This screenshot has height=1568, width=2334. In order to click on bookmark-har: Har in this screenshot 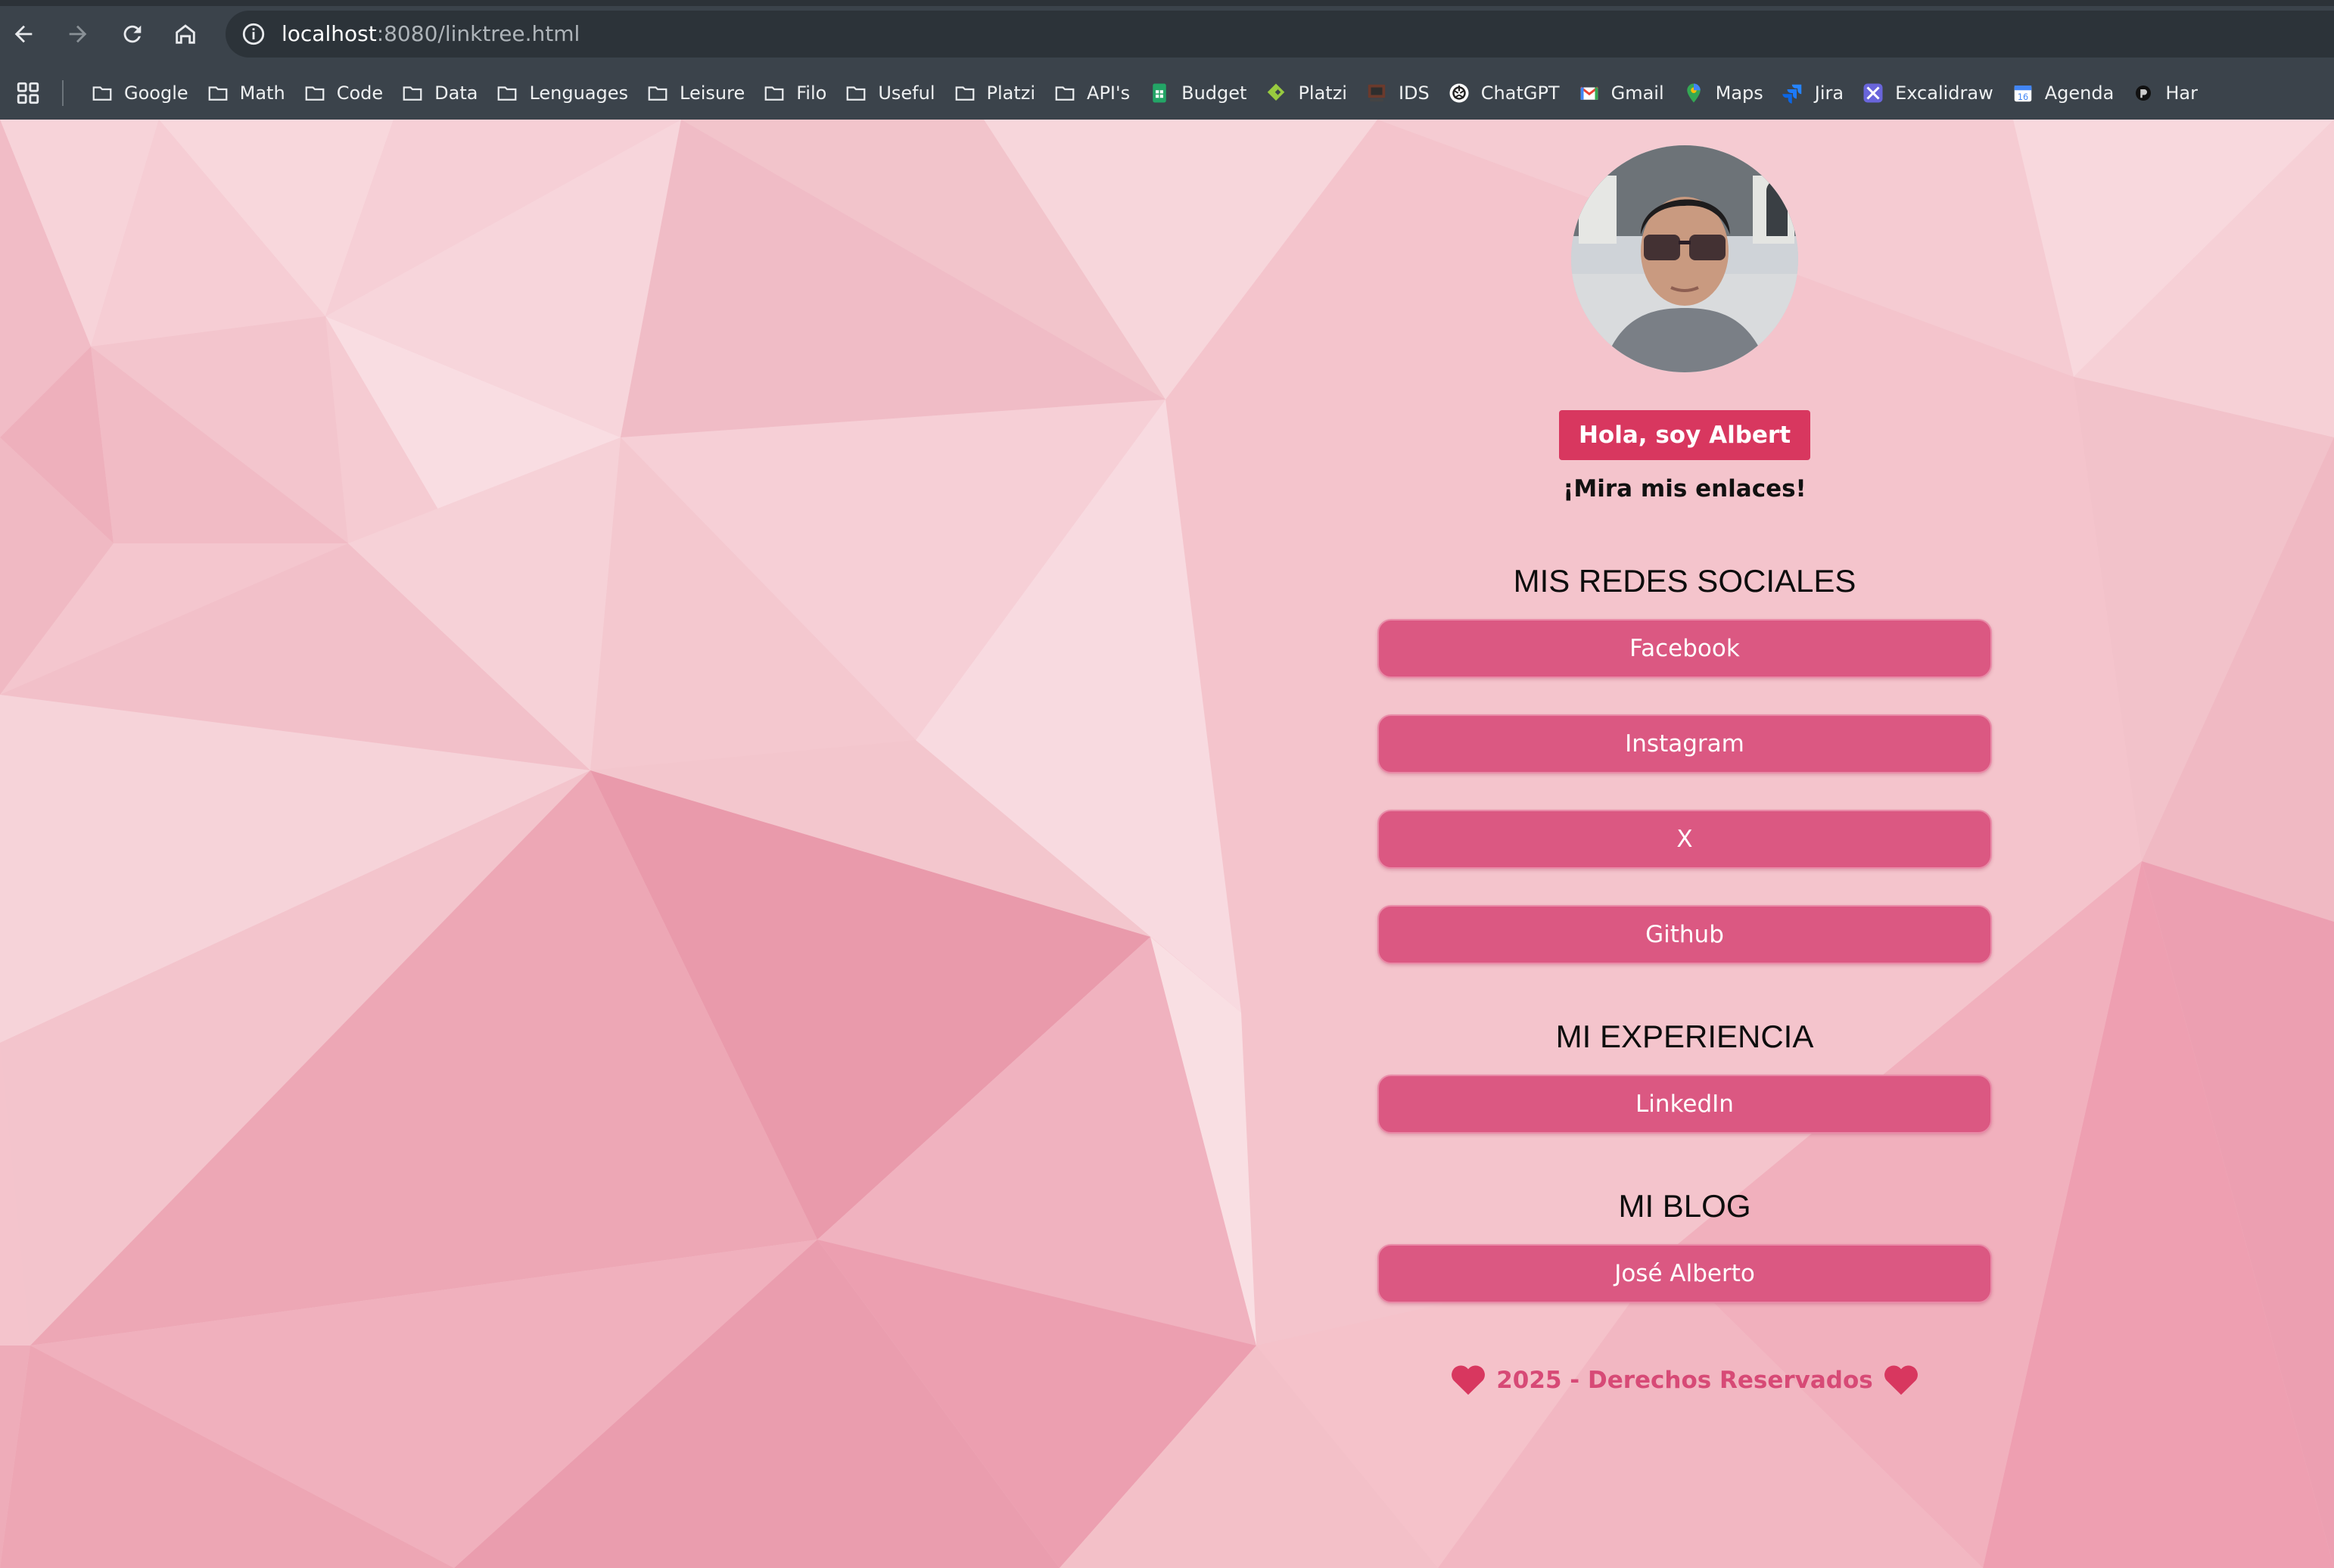, I will do `click(2169, 93)`.